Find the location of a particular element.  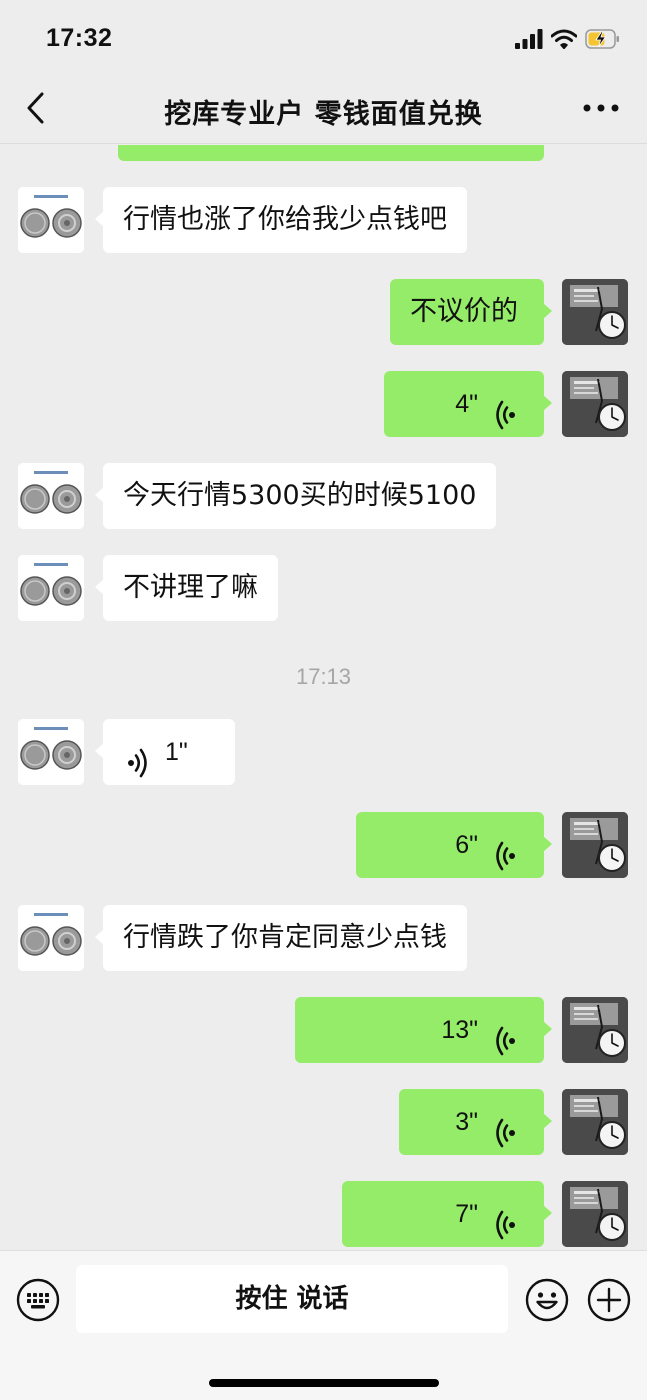

status-icons is located at coordinates (568, 39).